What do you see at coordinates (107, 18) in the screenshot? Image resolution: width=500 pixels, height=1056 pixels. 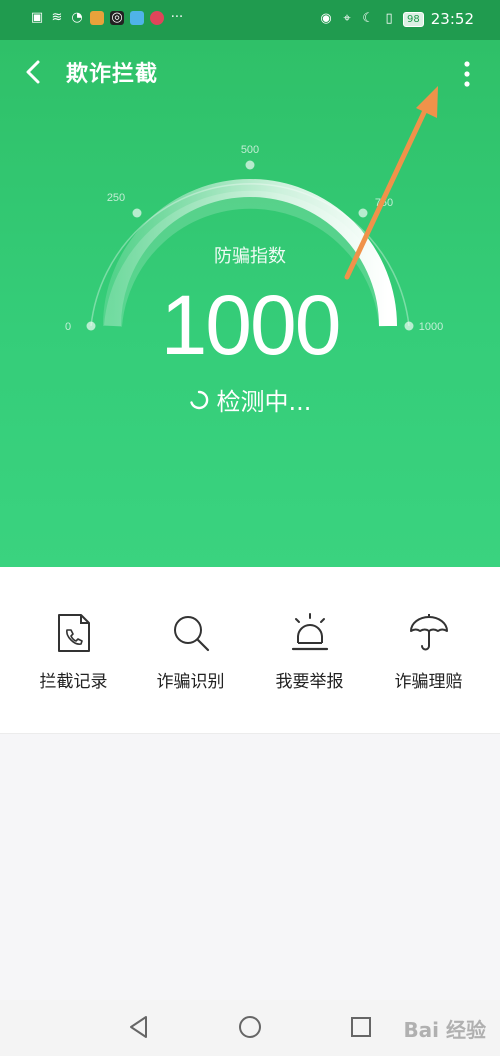 I see `status-left-icons: ▣ ≋ ◔ ◎ ···` at bounding box center [107, 18].